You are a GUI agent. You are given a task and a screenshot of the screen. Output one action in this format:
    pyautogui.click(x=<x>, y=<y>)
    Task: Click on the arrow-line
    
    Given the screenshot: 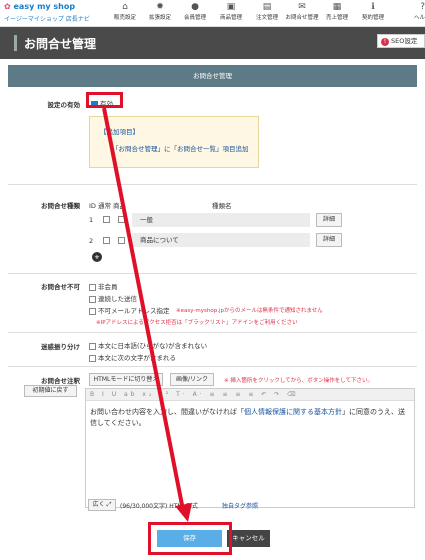 What is the action you would take?
    pyautogui.click(x=143, y=309)
    